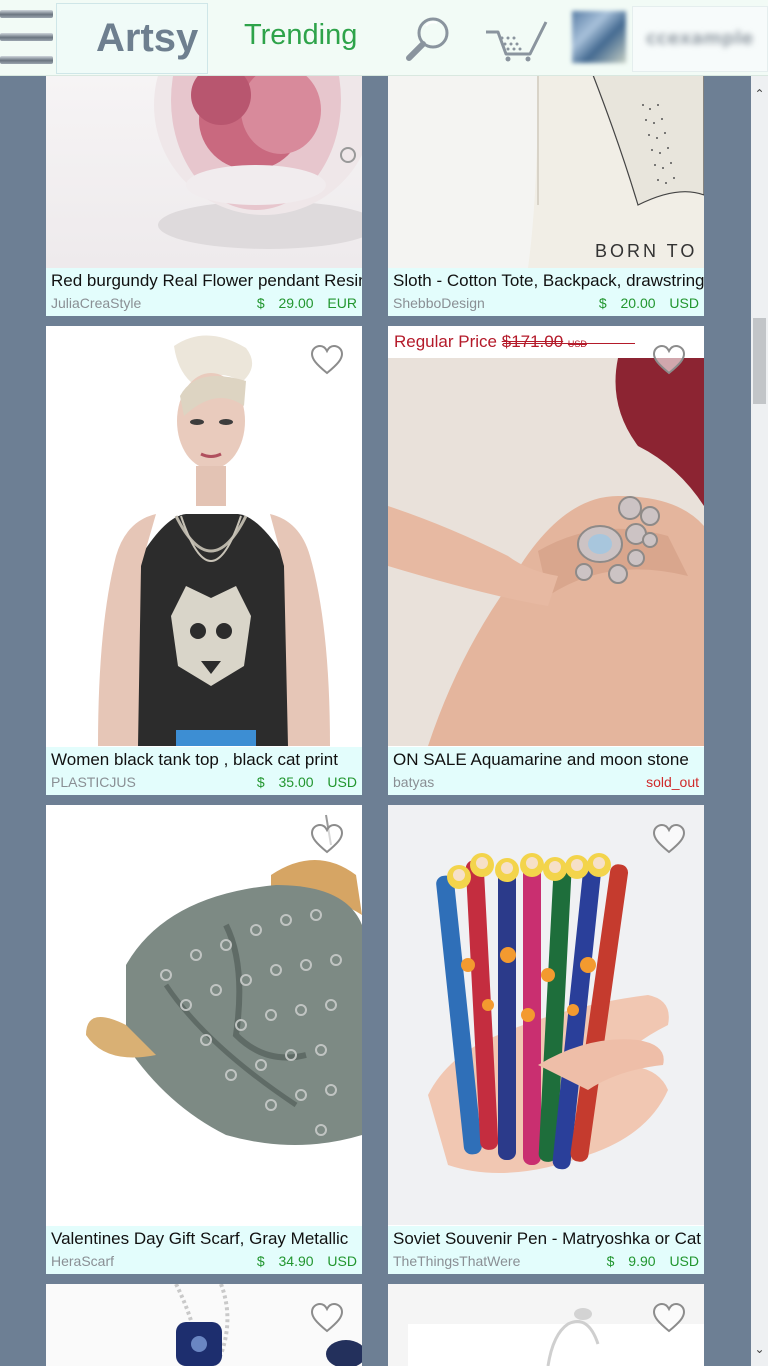 The width and height of the screenshot is (768, 1366). Describe the element at coordinates (456, 1261) in the screenshot. I see `product-seller: TheThingsThatWere` at that location.